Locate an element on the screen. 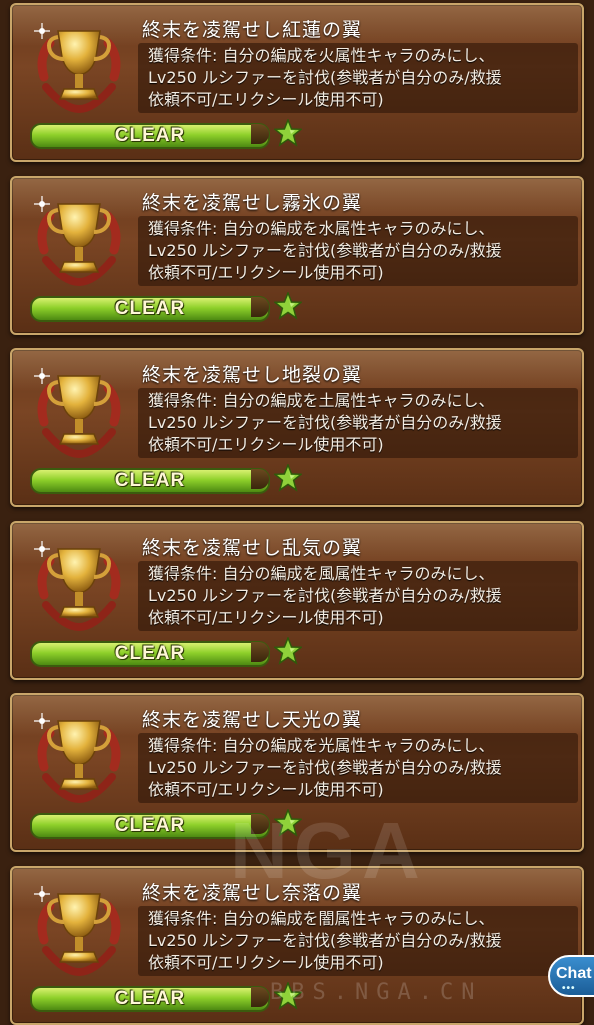 The width and height of the screenshot is (594, 1025). achievement-title: 終末を凌駕せし紅蓮の翼 is located at coordinates (252, 30).